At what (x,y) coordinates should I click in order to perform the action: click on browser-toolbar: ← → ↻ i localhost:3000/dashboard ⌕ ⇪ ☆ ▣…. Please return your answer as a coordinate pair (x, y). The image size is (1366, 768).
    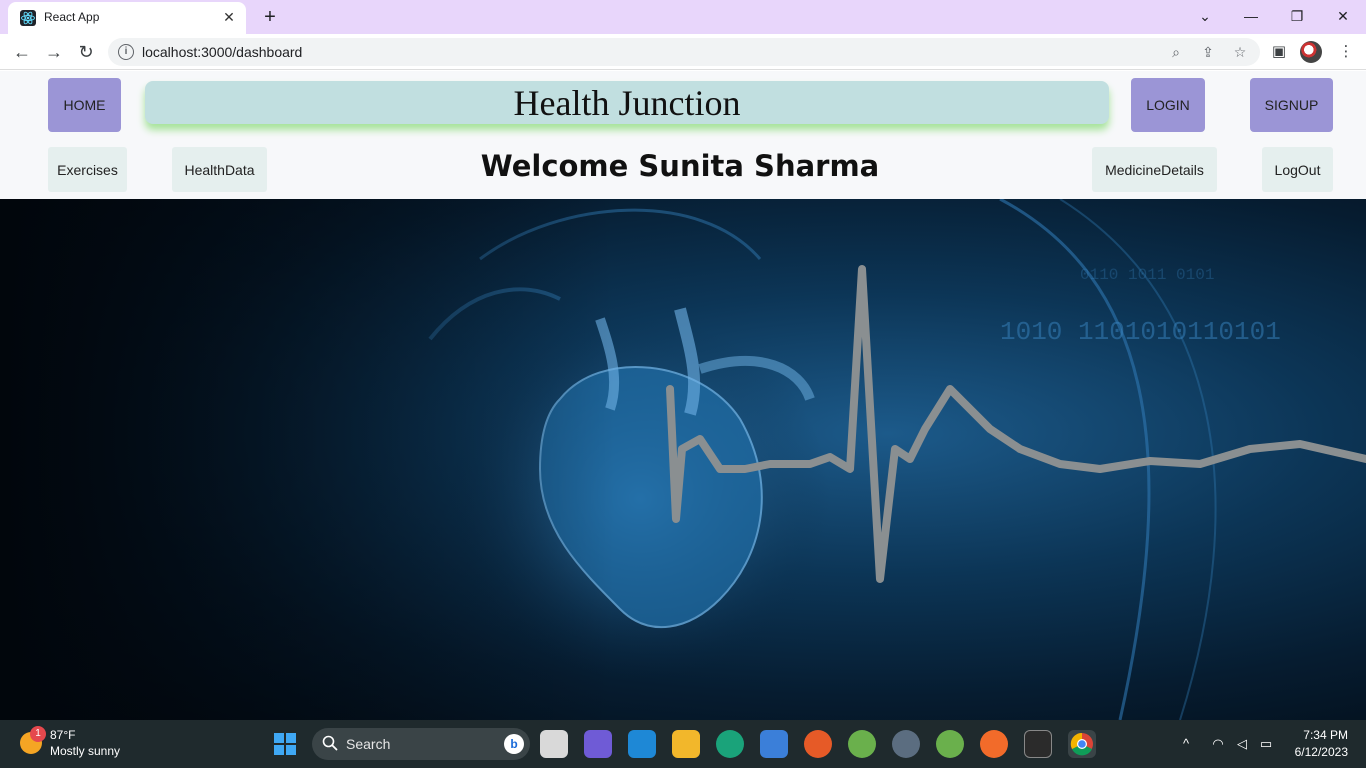
    Looking at the image, I should click on (683, 52).